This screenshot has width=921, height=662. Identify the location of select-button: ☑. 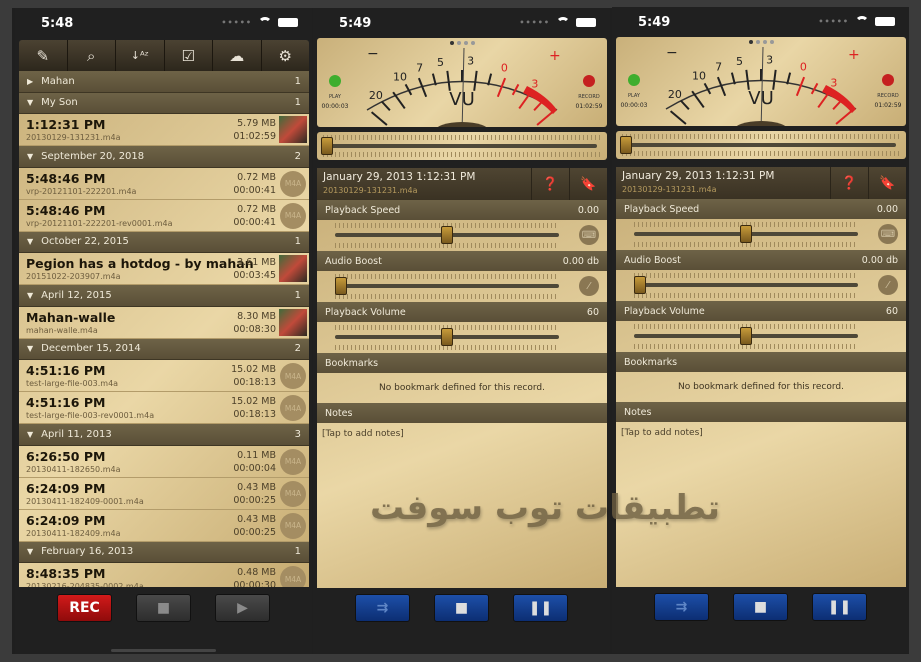
(189, 55).